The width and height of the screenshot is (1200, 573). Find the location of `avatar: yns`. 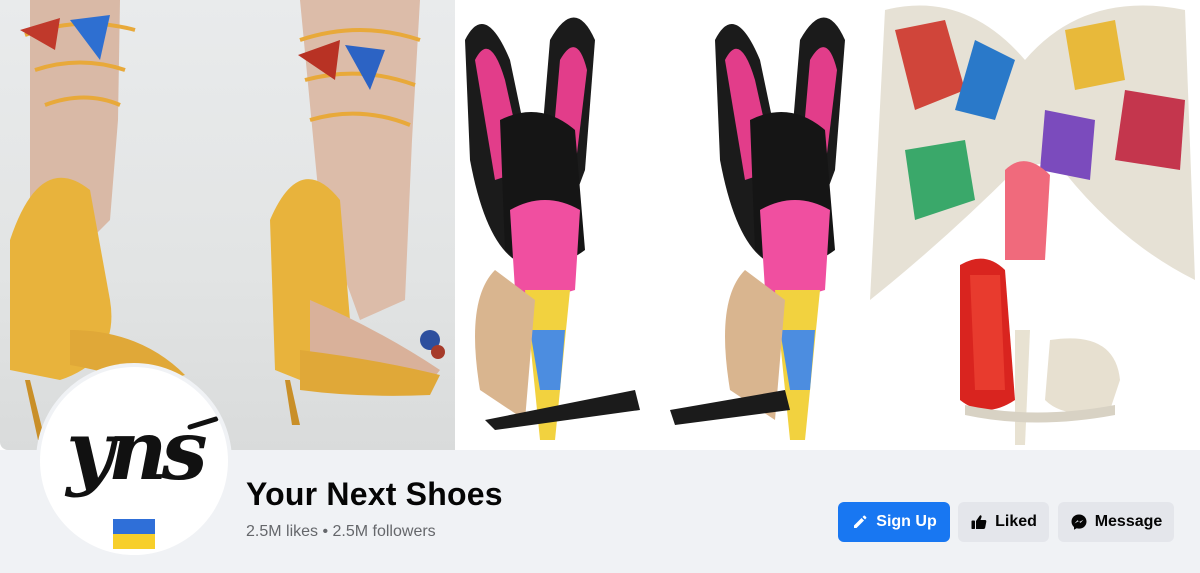

avatar: yns is located at coordinates (134, 461).